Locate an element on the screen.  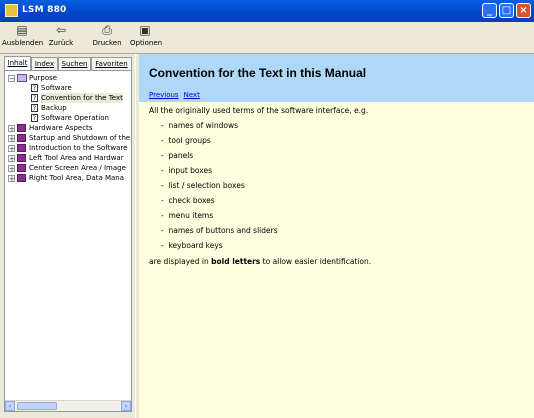
scroll-left-icon: ‹ is located at coordinates (10, 406).